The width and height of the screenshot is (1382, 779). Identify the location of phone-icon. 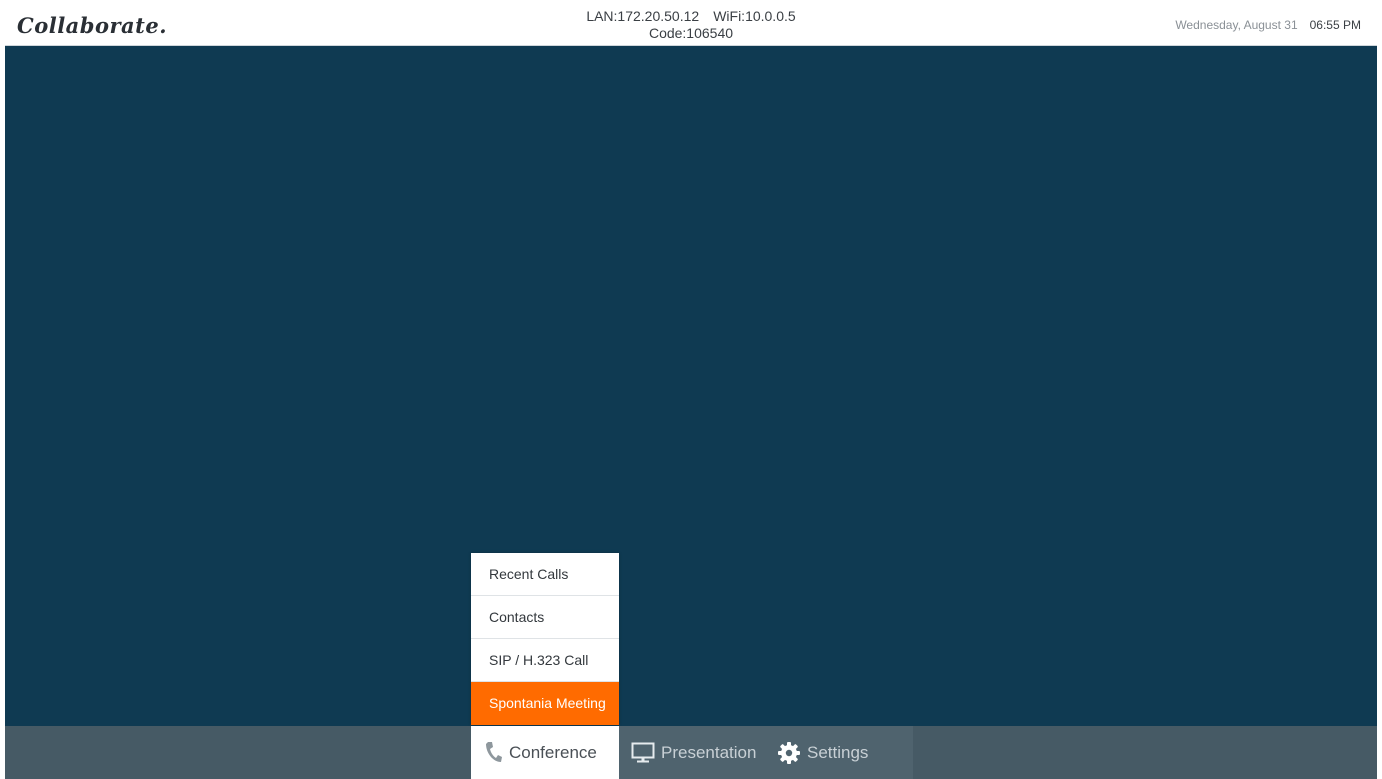
(493, 753).